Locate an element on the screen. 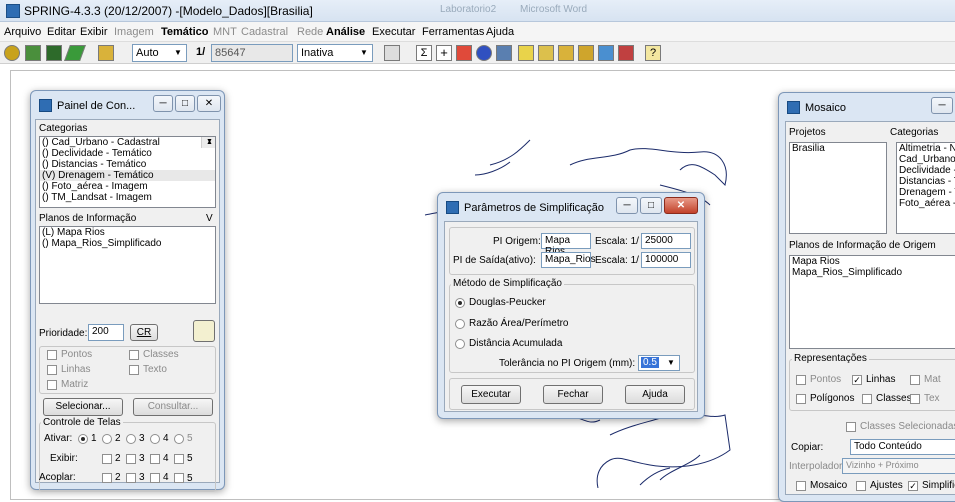 This screenshot has height=502, width=955. menu-rede: Rede is located at coordinates (310, 32).